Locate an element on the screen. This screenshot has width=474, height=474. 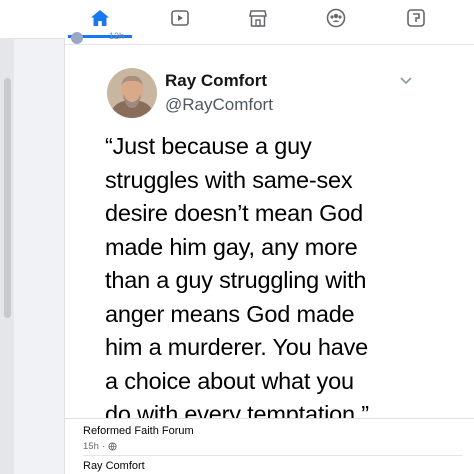
post-time: 15h is located at coordinates (91, 446).